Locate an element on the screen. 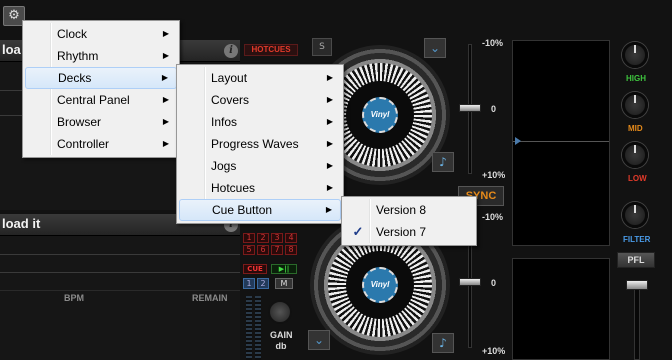  eq-mid-knob is located at coordinates (635, 105).